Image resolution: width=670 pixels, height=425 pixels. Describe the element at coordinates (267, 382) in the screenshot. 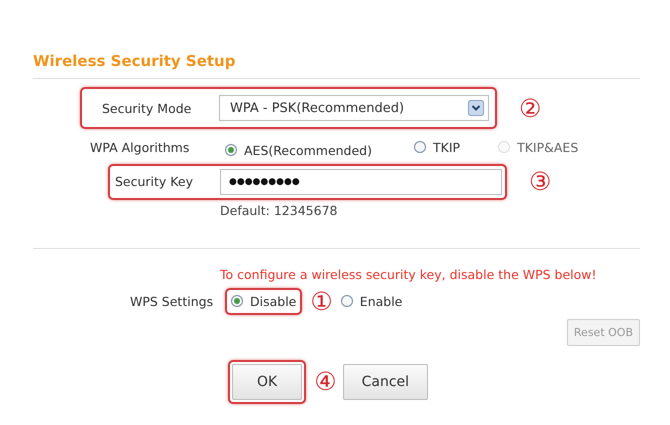

I see `ok-button: OK` at that location.